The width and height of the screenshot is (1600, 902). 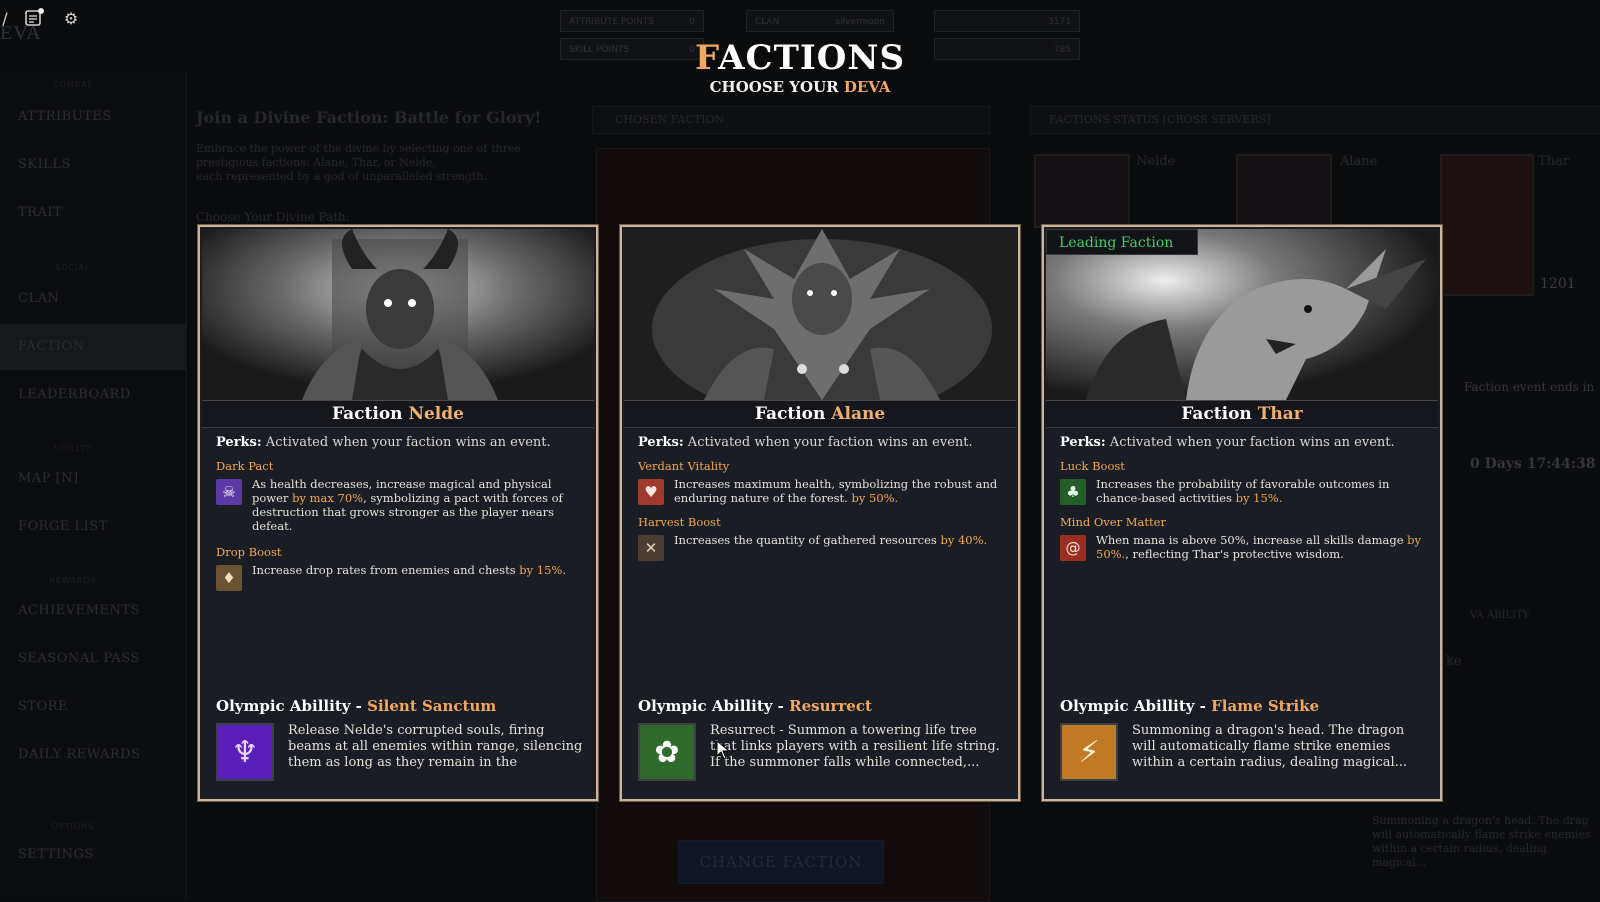 What do you see at coordinates (1454, 661) in the screenshot?
I see `bg-ability-fragment: ke` at bounding box center [1454, 661].